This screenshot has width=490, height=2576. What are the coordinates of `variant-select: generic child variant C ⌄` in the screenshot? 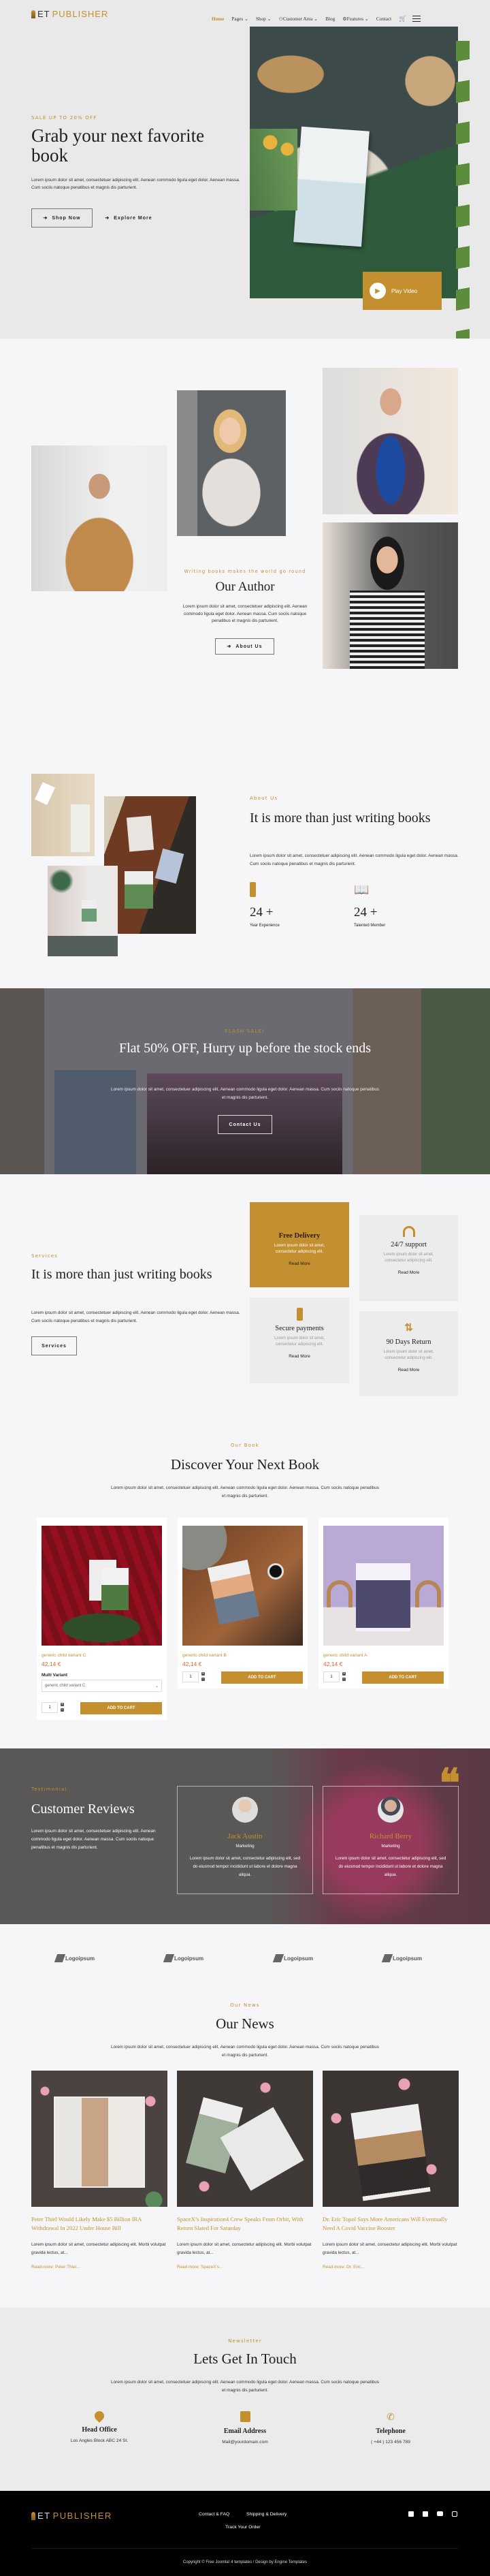 It's located at (102, 1686).